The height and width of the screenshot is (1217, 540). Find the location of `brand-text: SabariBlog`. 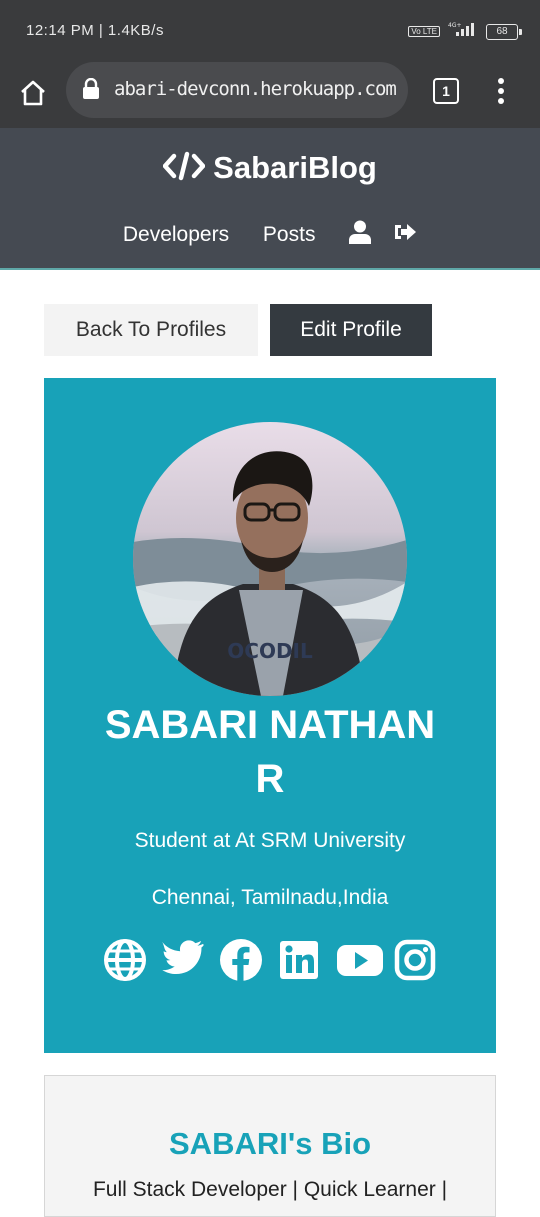

brand-text: SabariBlog is located at coordinates (295, 167).